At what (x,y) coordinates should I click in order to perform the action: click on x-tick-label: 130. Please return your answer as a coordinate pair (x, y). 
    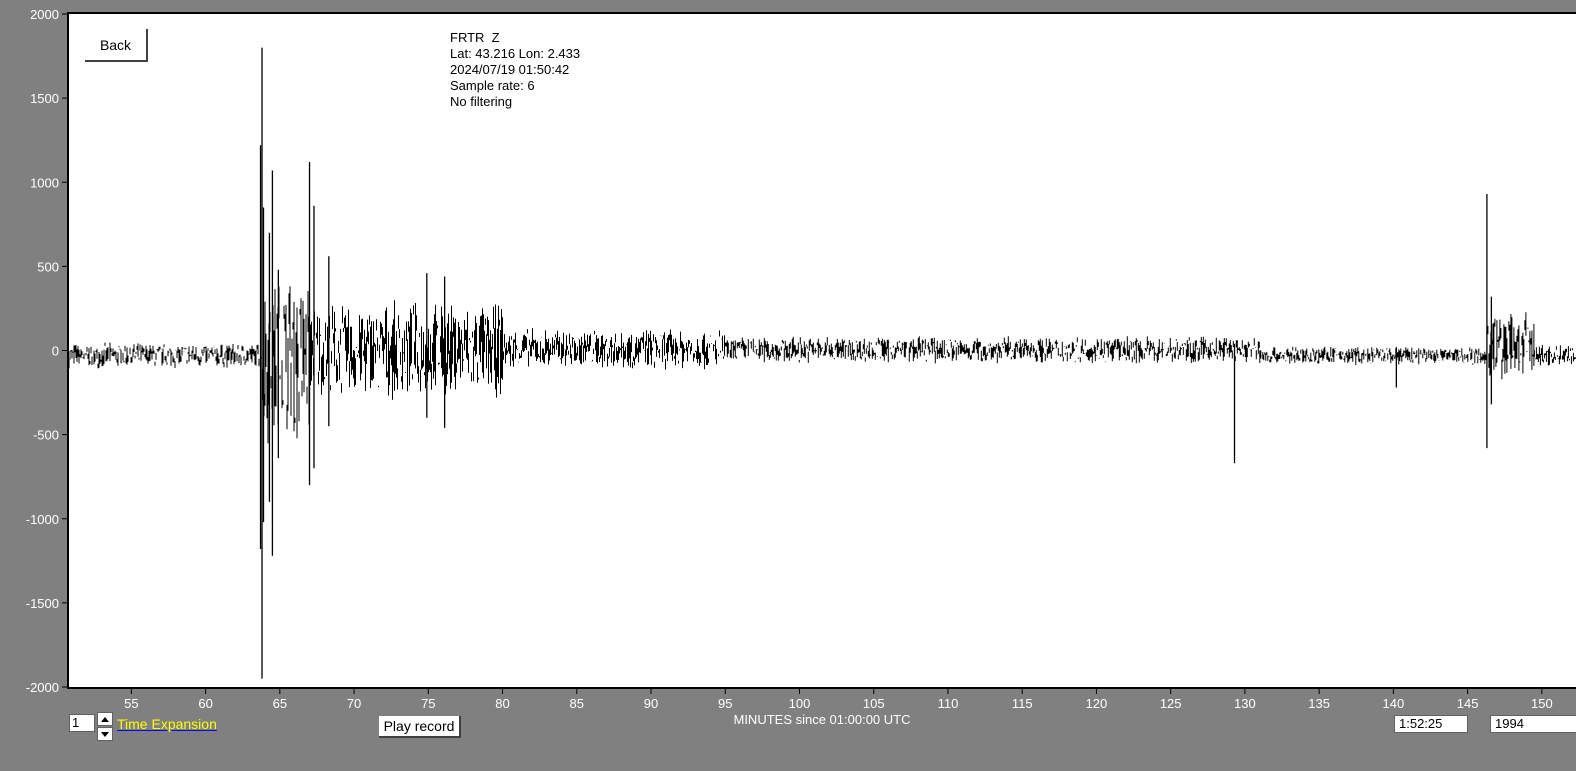
    Looking at the image, I should click on (1245, 703).